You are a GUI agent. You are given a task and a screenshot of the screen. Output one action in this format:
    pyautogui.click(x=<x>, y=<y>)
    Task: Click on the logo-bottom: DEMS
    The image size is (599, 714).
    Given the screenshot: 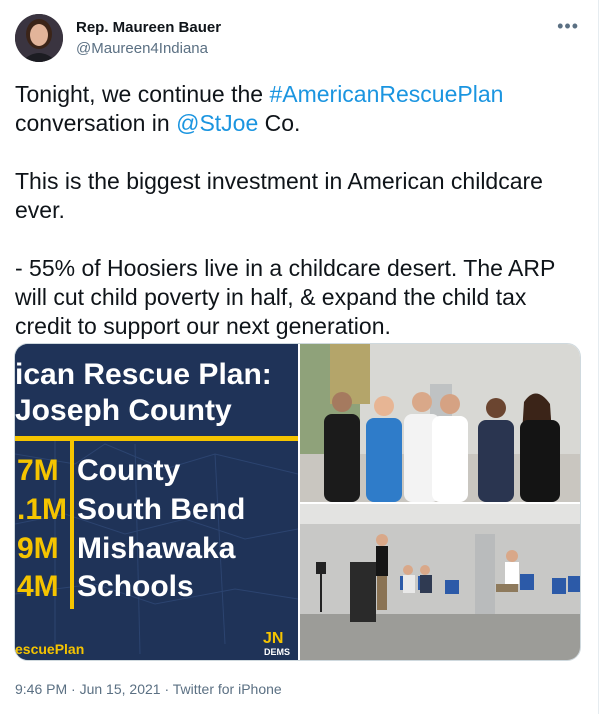 What is the action you would take?
    pyautogui.click(x=277, y=652)
    